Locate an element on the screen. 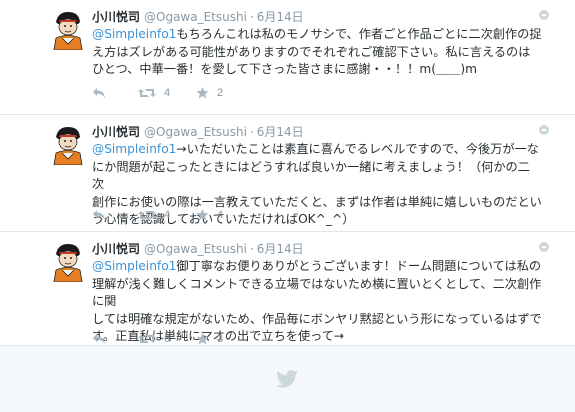  favorite-count: 4 is located at coordinates (220, 215).